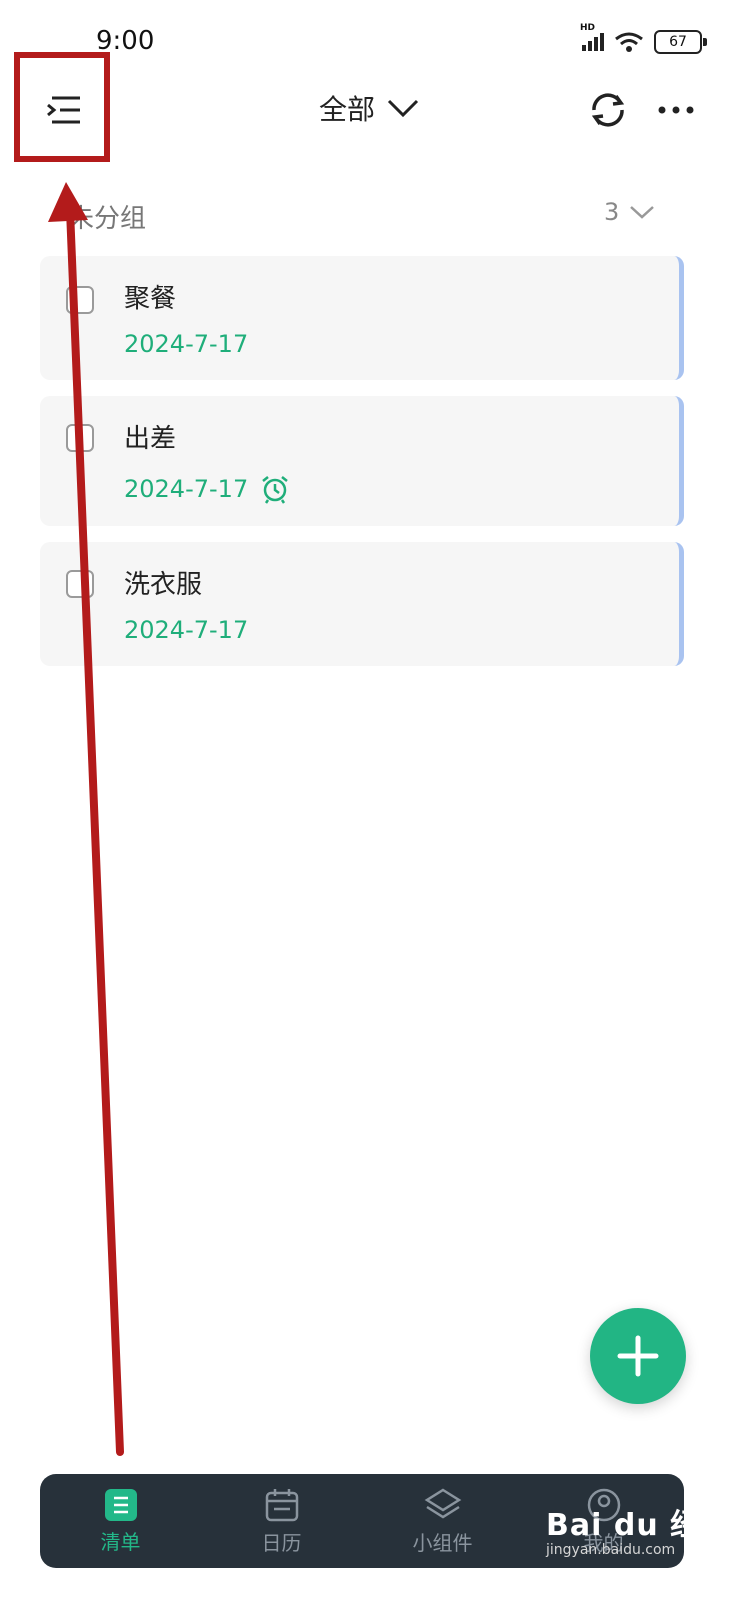  Describe the element at coordinates (150, 299) in the screenshot. I see `task-title: 聚餐` at that location.